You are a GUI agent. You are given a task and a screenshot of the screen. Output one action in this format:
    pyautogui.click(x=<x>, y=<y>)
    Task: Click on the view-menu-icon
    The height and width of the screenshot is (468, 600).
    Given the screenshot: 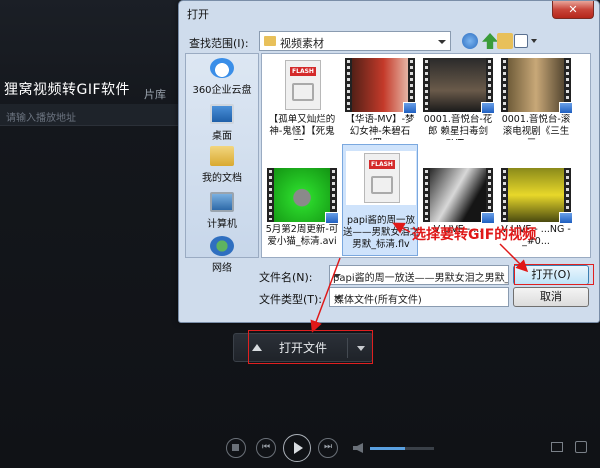 What is the action you would take?
    pyautogui.click(x=521, y=41)
    